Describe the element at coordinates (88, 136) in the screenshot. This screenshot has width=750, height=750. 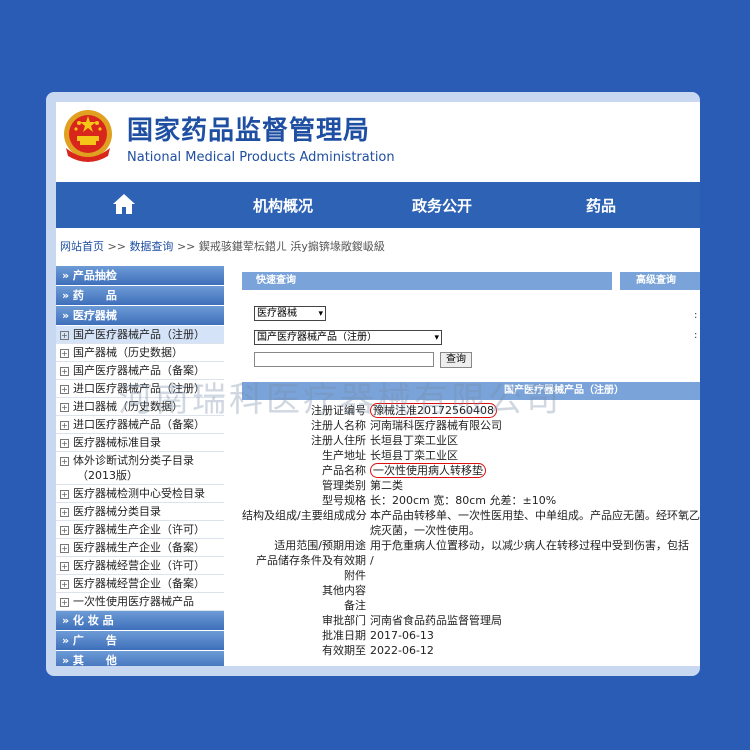
I see `national-emblem-icon` at that location.